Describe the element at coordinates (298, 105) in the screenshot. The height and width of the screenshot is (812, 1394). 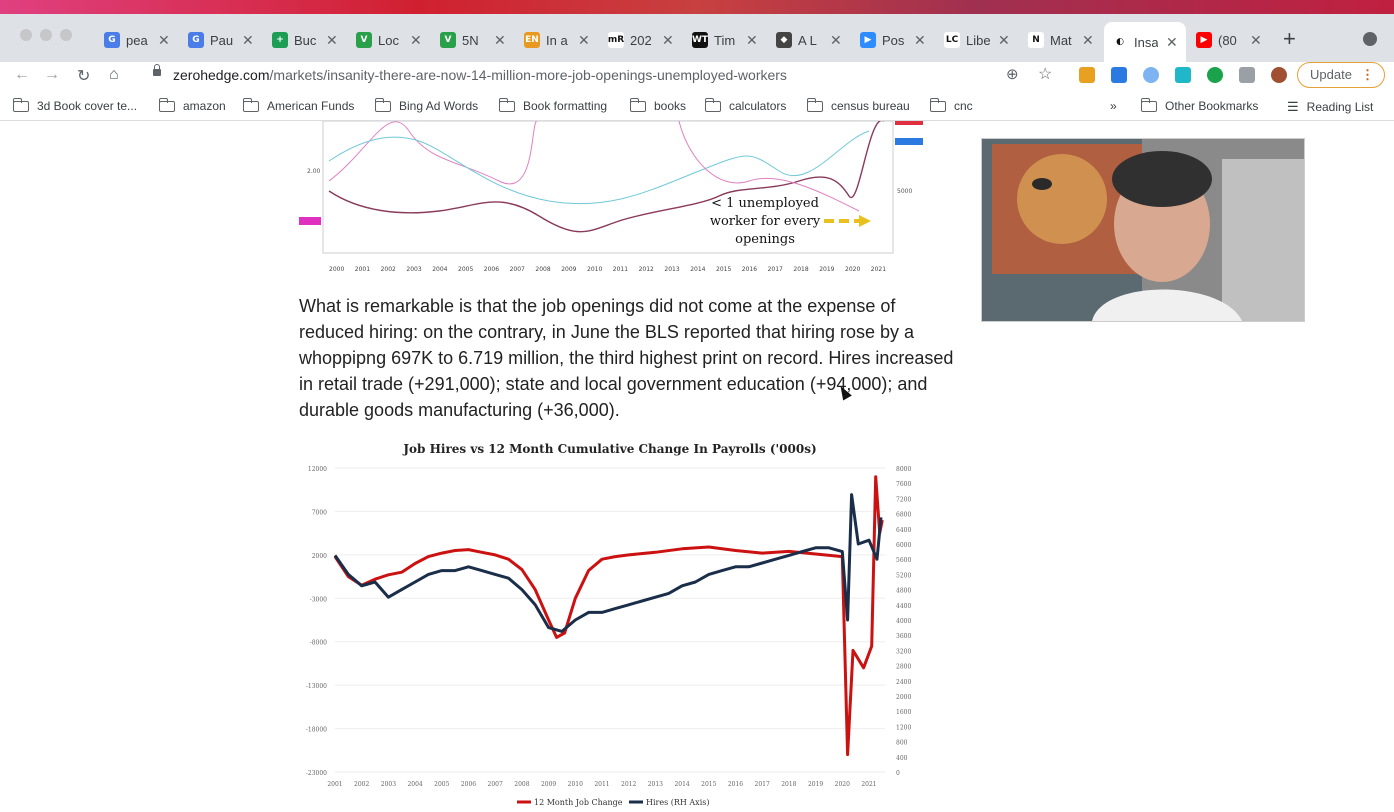
I see `bookmark-item: American Funds` at that location.